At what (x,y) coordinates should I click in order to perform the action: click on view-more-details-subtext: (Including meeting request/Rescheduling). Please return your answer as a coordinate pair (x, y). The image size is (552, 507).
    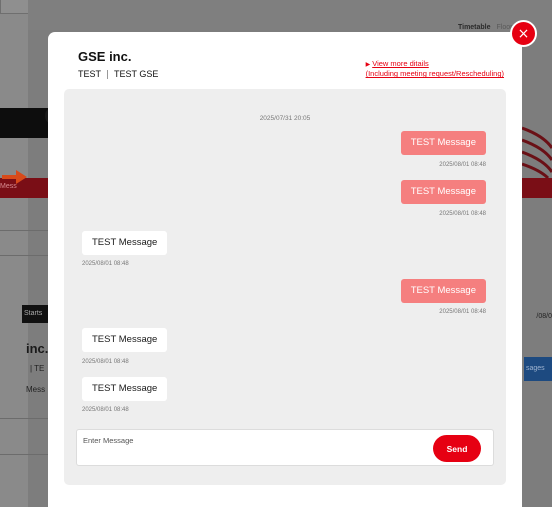
    Looking at the image, I should click on (434, 74).